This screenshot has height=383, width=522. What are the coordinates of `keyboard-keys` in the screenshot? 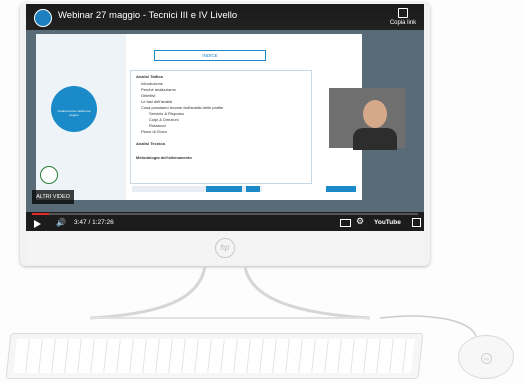 It's located at (214, 356).